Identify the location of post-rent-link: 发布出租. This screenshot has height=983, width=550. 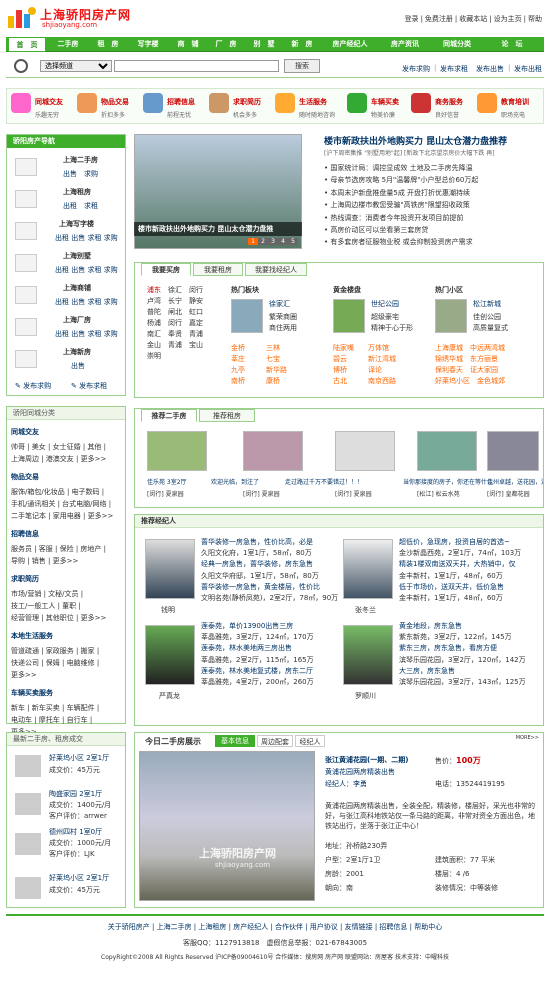
(528, 69).